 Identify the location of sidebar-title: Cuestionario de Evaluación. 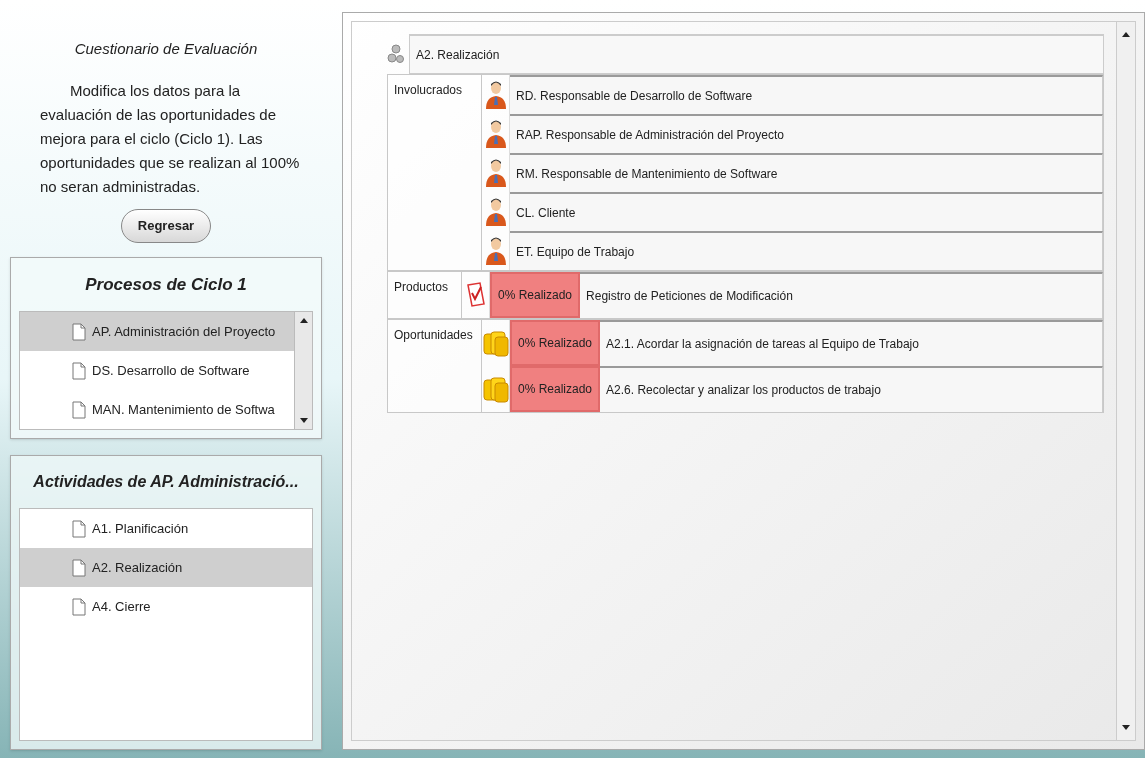
(166, 49).